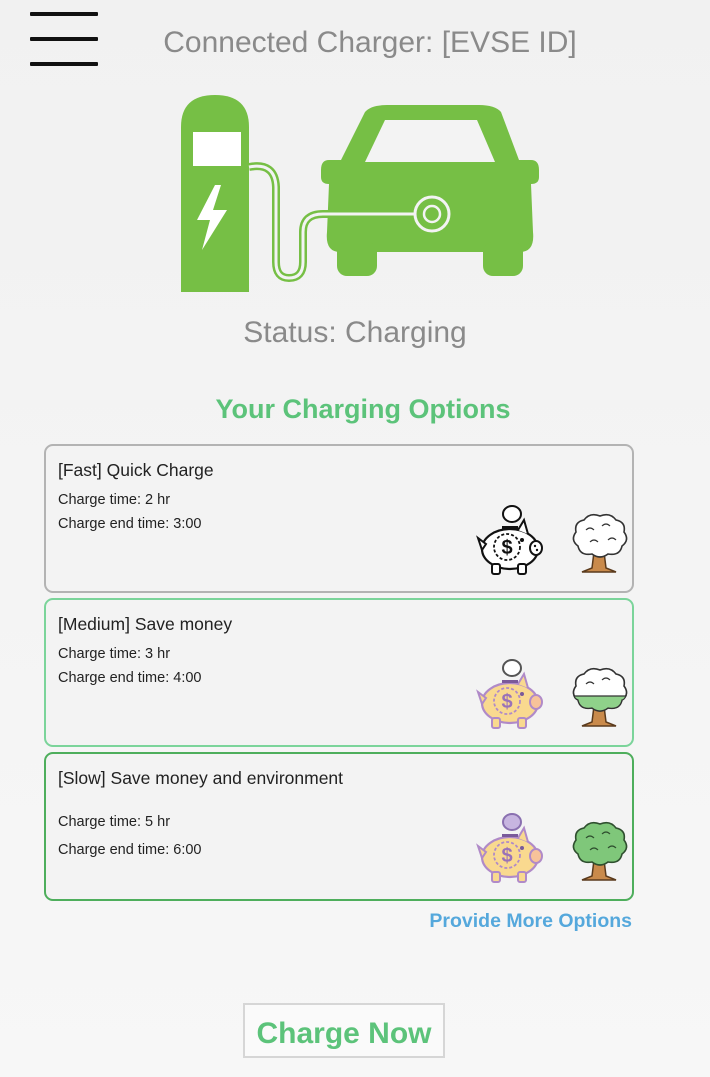 The height and width of the screenshot is (1077, 710). Describe the element at coordinates (530, 921) in the screenshot. I see `provide-more-options-link: Provide More Options` at that location.